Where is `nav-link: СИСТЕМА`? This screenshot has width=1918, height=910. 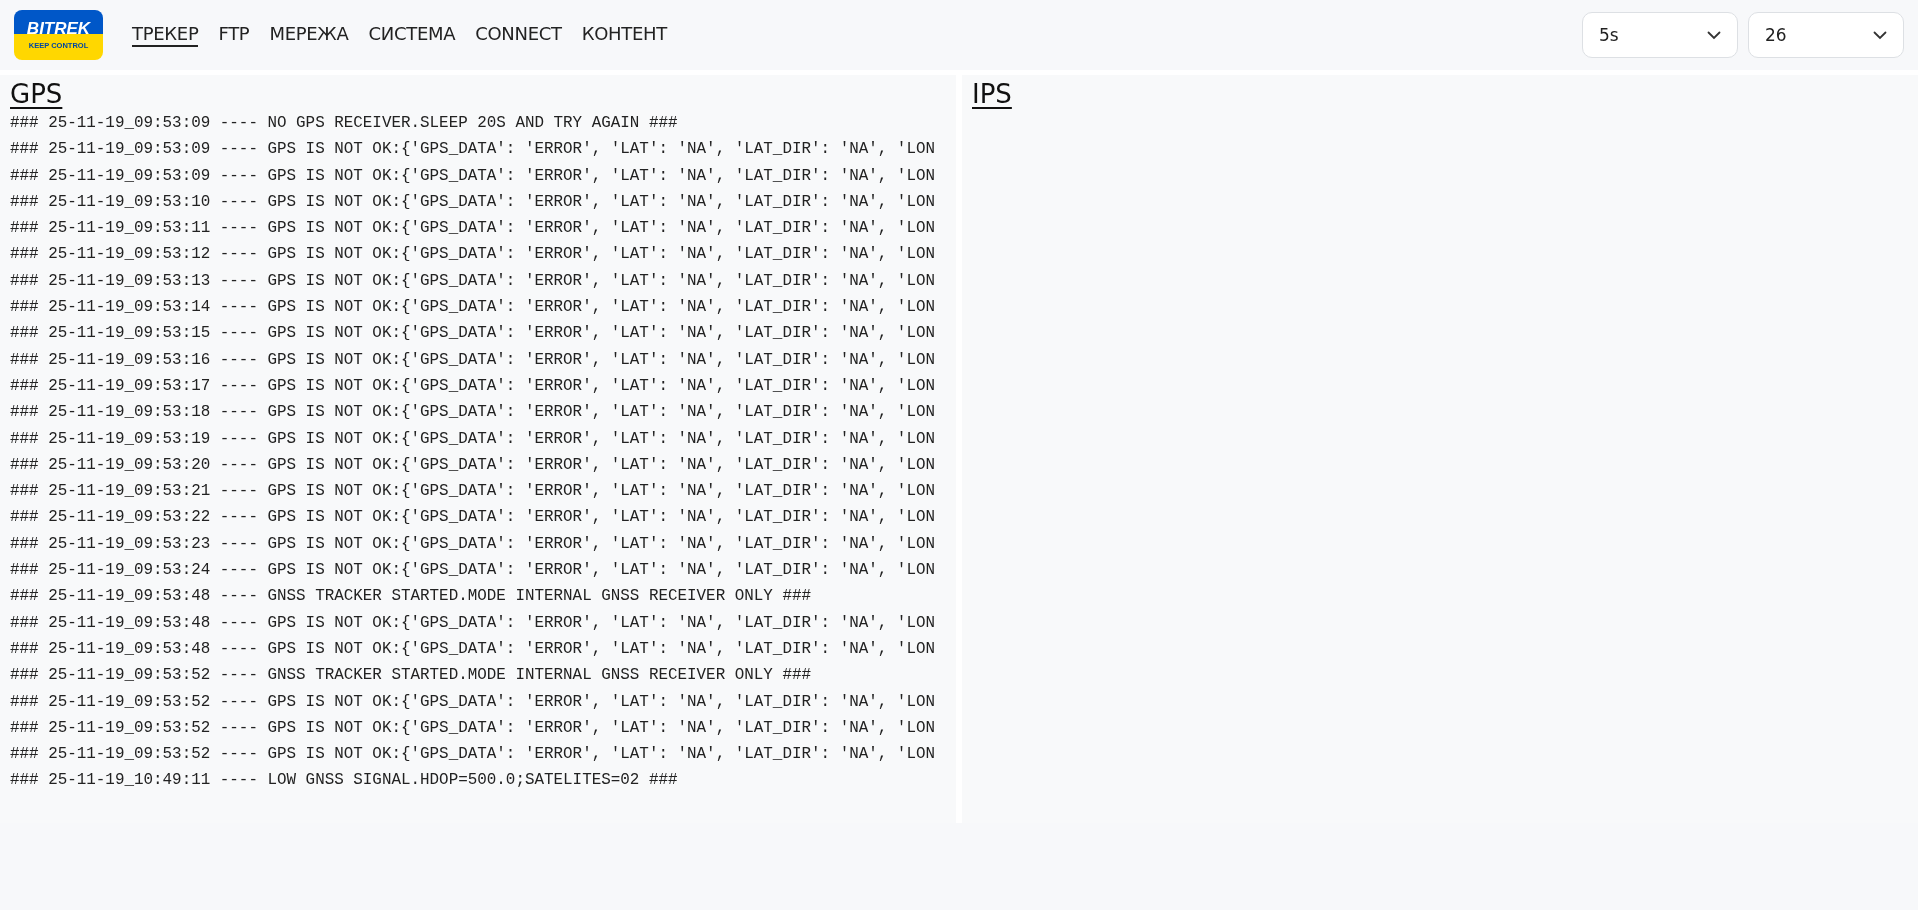
nav-link: СИСТЕМА is located at coordinates (412, 35).